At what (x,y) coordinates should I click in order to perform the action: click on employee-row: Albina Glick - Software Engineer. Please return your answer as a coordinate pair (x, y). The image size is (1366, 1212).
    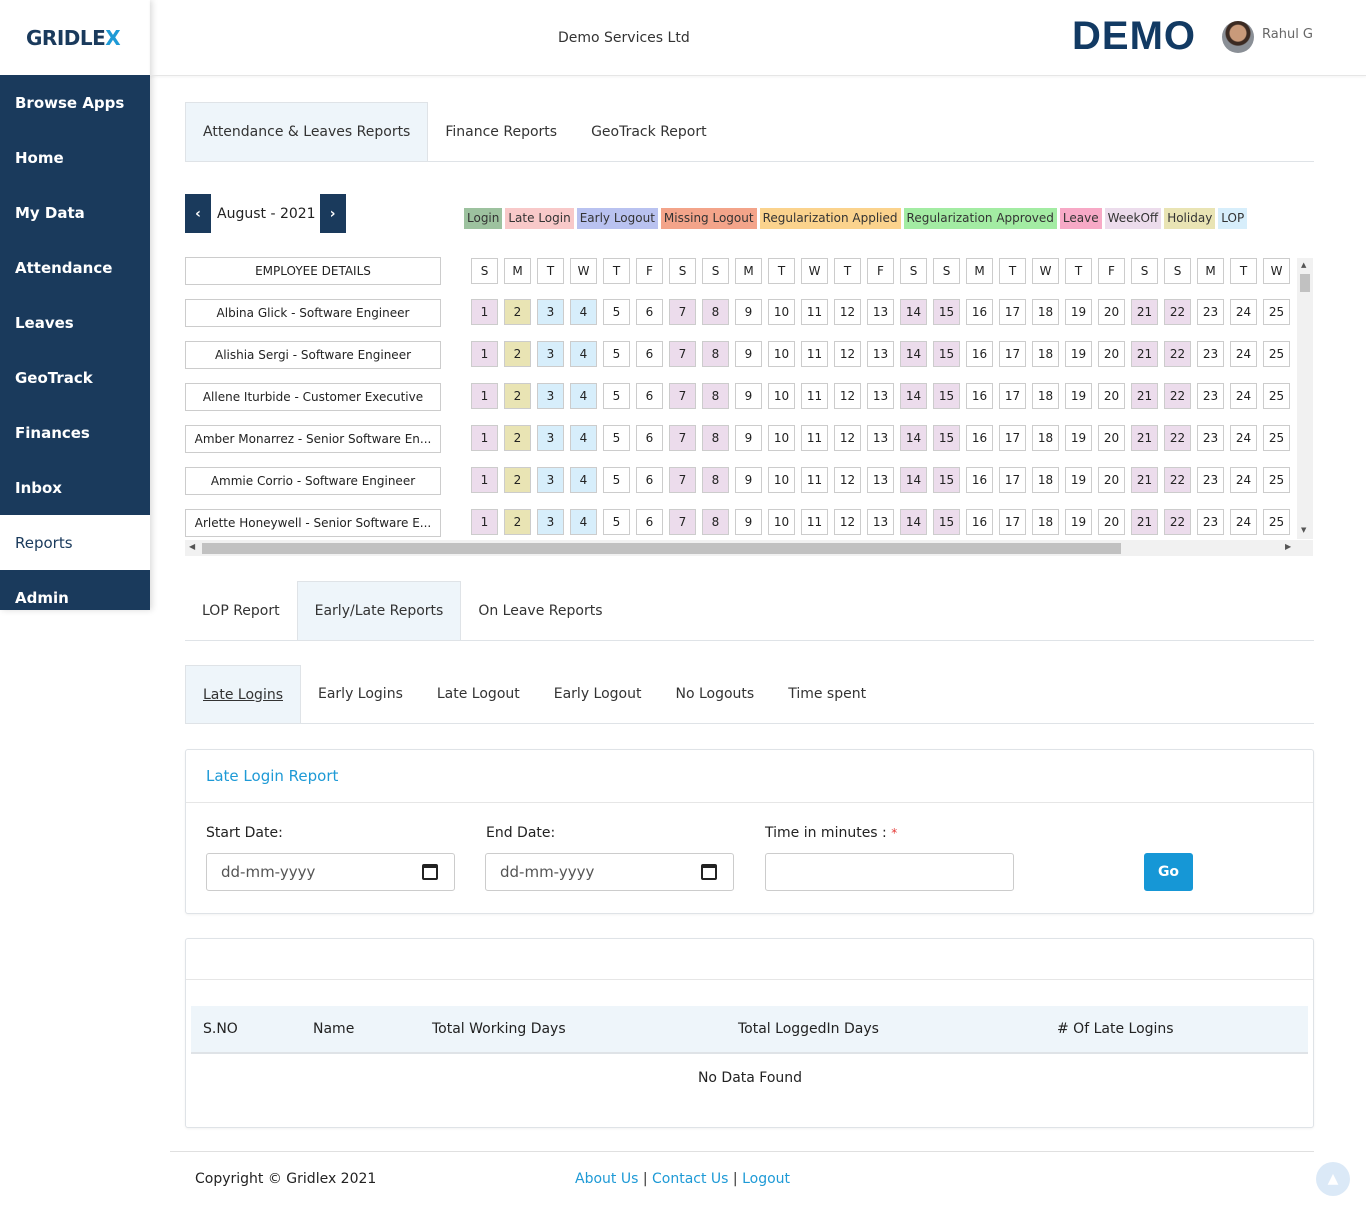
    Looking at the image, I should click on (313, 313).